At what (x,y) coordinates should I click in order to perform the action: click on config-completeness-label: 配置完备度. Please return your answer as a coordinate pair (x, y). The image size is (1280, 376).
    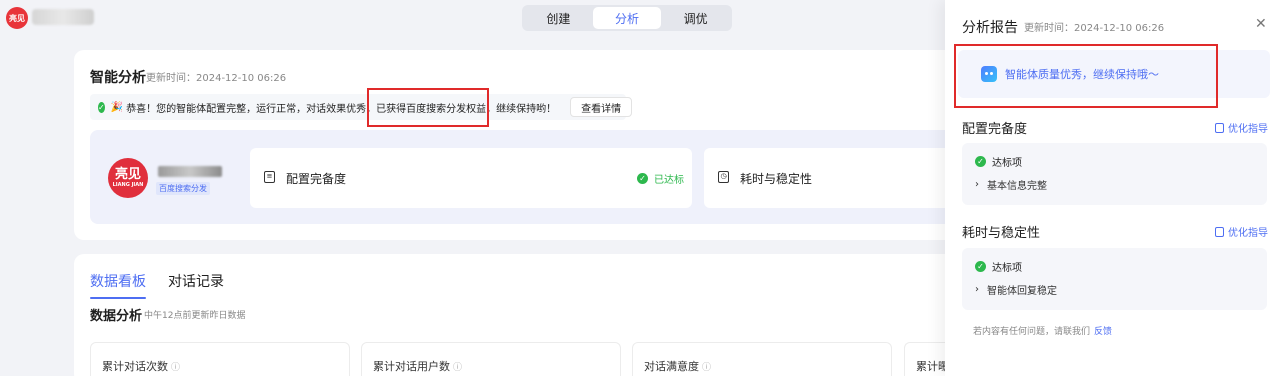
    Looking at the image, I should click on (316, 179).